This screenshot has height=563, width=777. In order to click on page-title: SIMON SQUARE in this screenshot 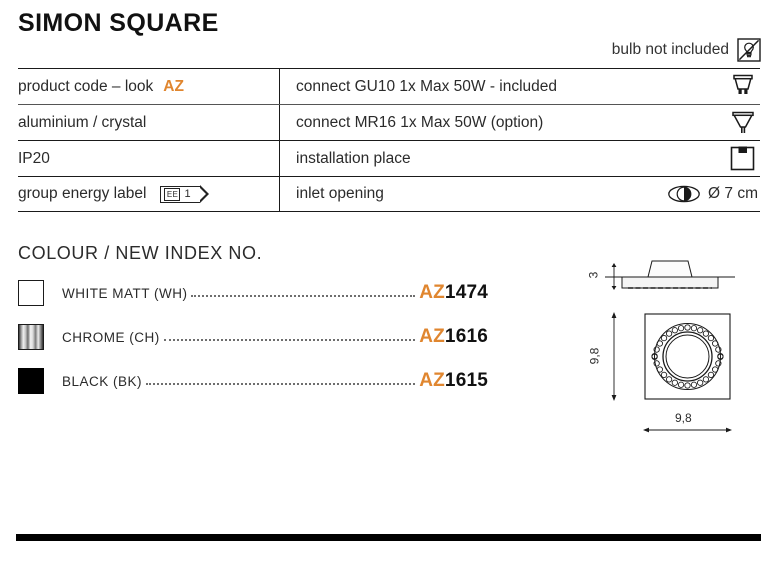, I will do `click(118, 23)`.